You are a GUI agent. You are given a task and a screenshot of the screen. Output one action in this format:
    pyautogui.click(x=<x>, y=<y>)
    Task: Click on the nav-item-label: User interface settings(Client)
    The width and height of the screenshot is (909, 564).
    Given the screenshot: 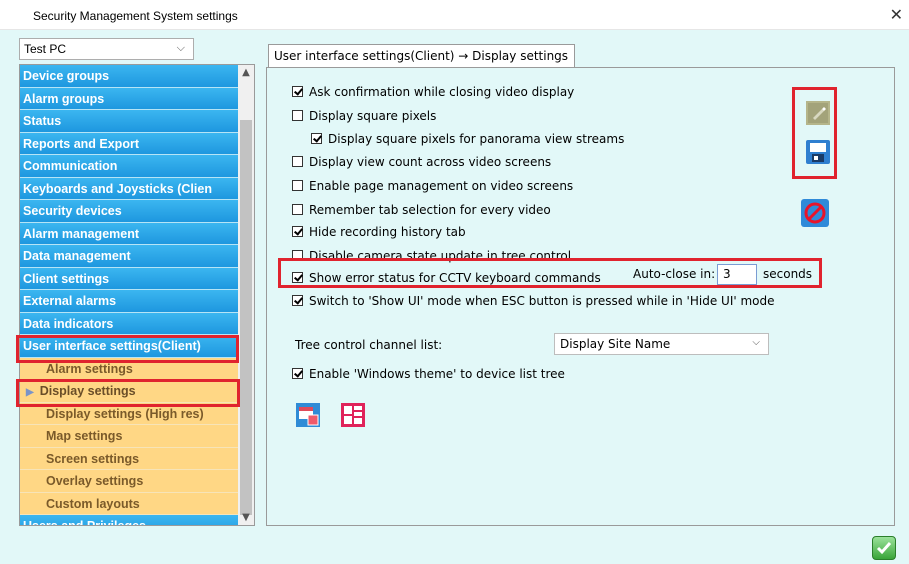 What is the action you would take?
    pyautogui.click(x=112, y=346)
    